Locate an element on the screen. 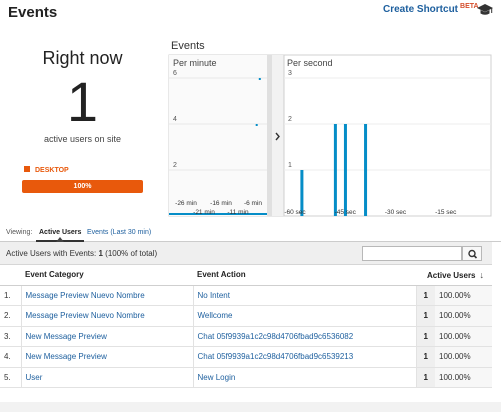 This screenshot has height=412, width=501. per-second-y-tick: 1 is located at coordinates (290, 165).